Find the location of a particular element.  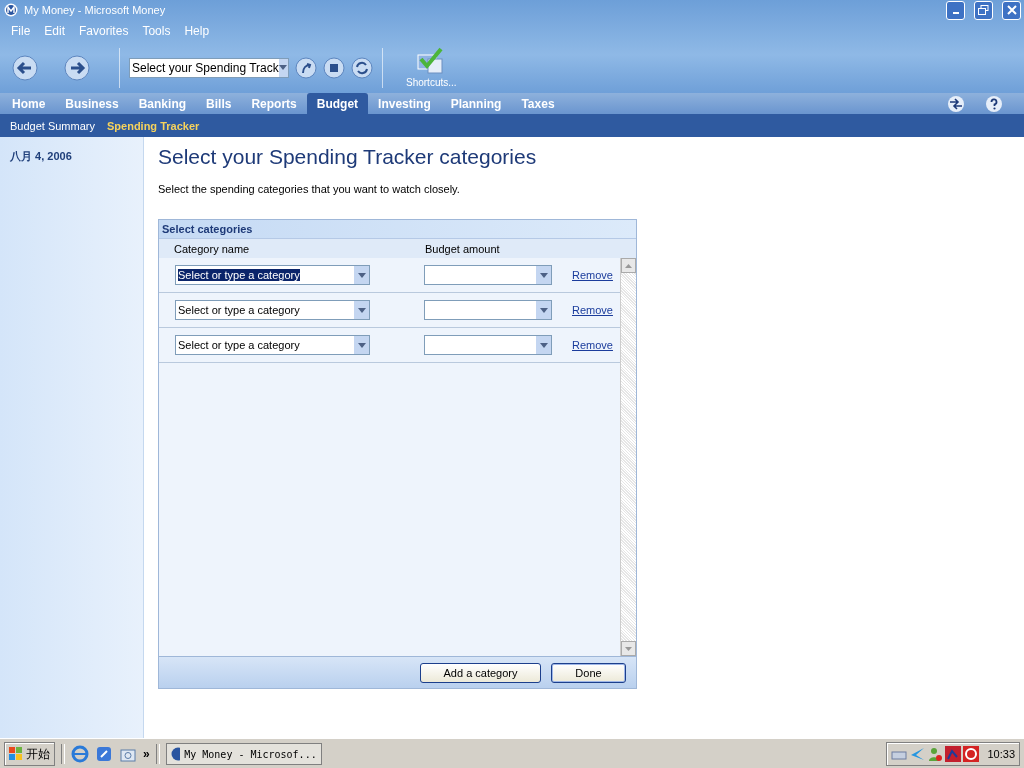

nav-tab: Home is located at coordinates (29, 103).